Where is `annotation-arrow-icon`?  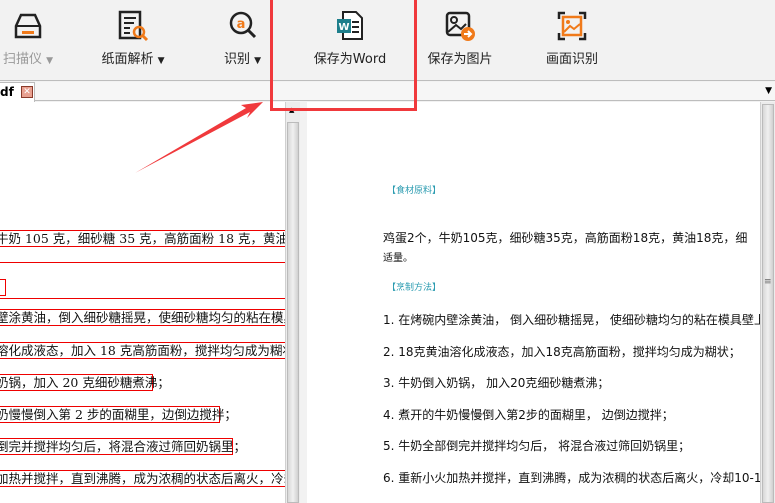
annotation-arrow-icon is located at coordinates (199, 137).